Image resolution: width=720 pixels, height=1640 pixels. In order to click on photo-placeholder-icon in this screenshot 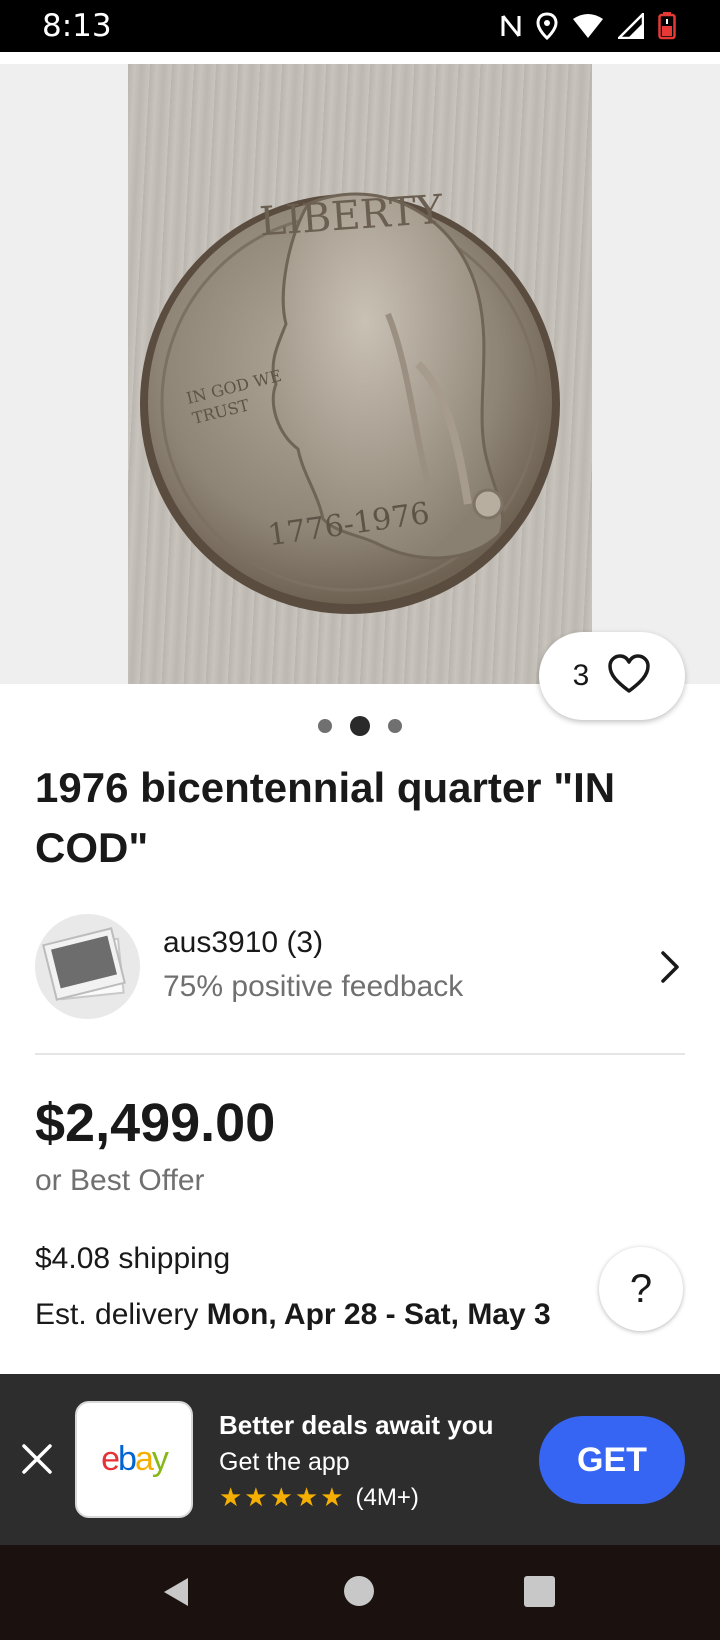, I will do `click(84, 964)`.